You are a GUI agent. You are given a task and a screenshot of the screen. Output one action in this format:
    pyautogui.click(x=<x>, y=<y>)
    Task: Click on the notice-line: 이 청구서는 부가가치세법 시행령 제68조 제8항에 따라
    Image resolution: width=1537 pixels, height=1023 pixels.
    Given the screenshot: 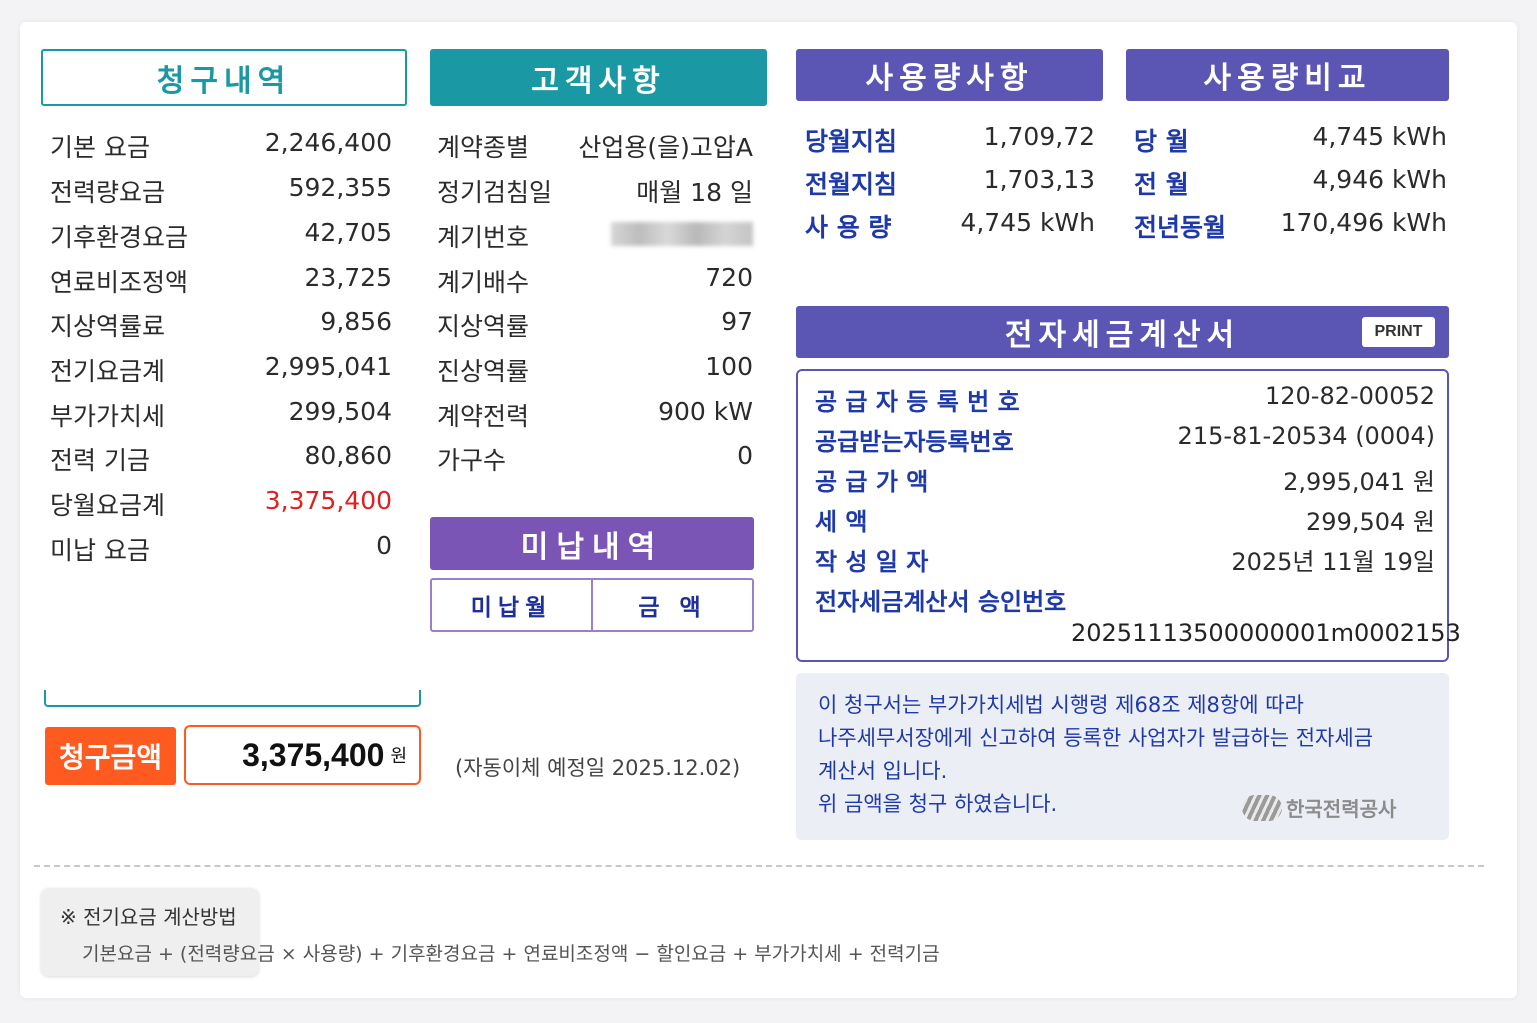 What is the action you would take?
    pyautogui.click(x=1061, y=705)
    